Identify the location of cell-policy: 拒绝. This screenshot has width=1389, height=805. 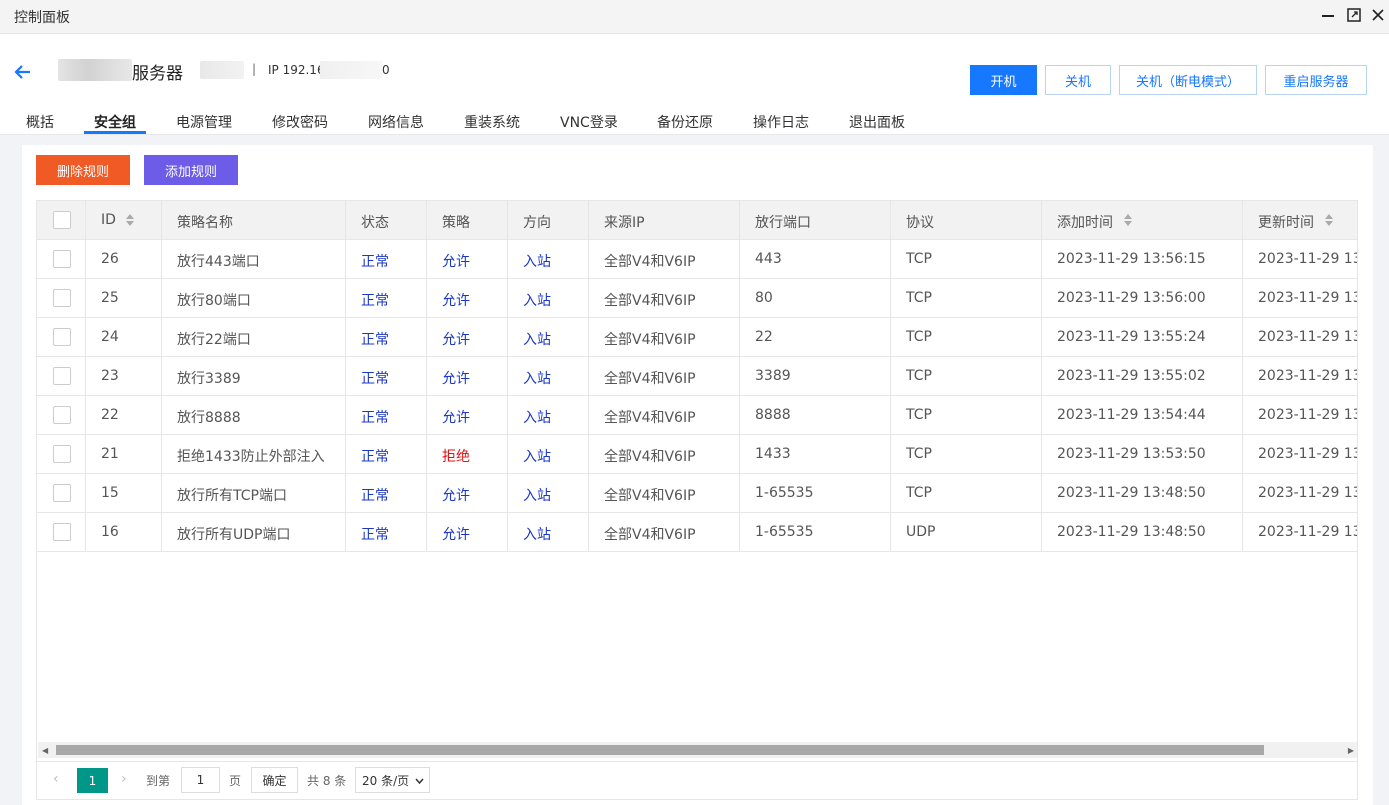
(456, 457).